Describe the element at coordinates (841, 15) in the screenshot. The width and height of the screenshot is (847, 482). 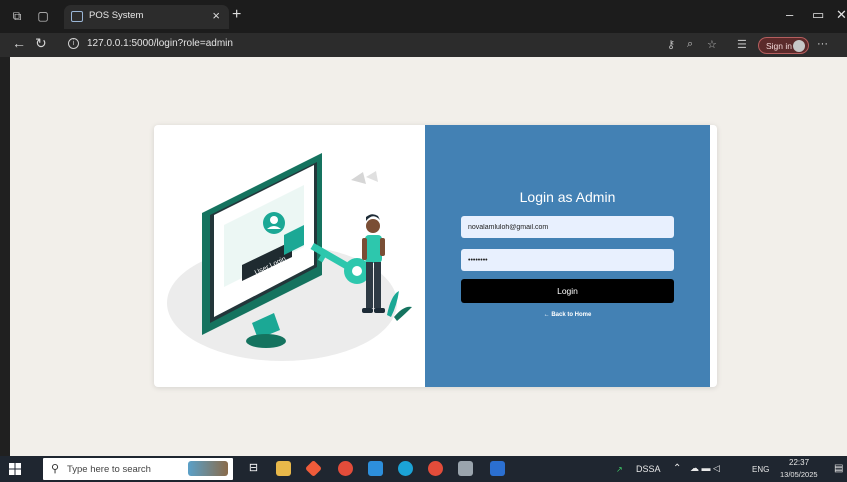
I see `close-window-button: ✕` at that location.